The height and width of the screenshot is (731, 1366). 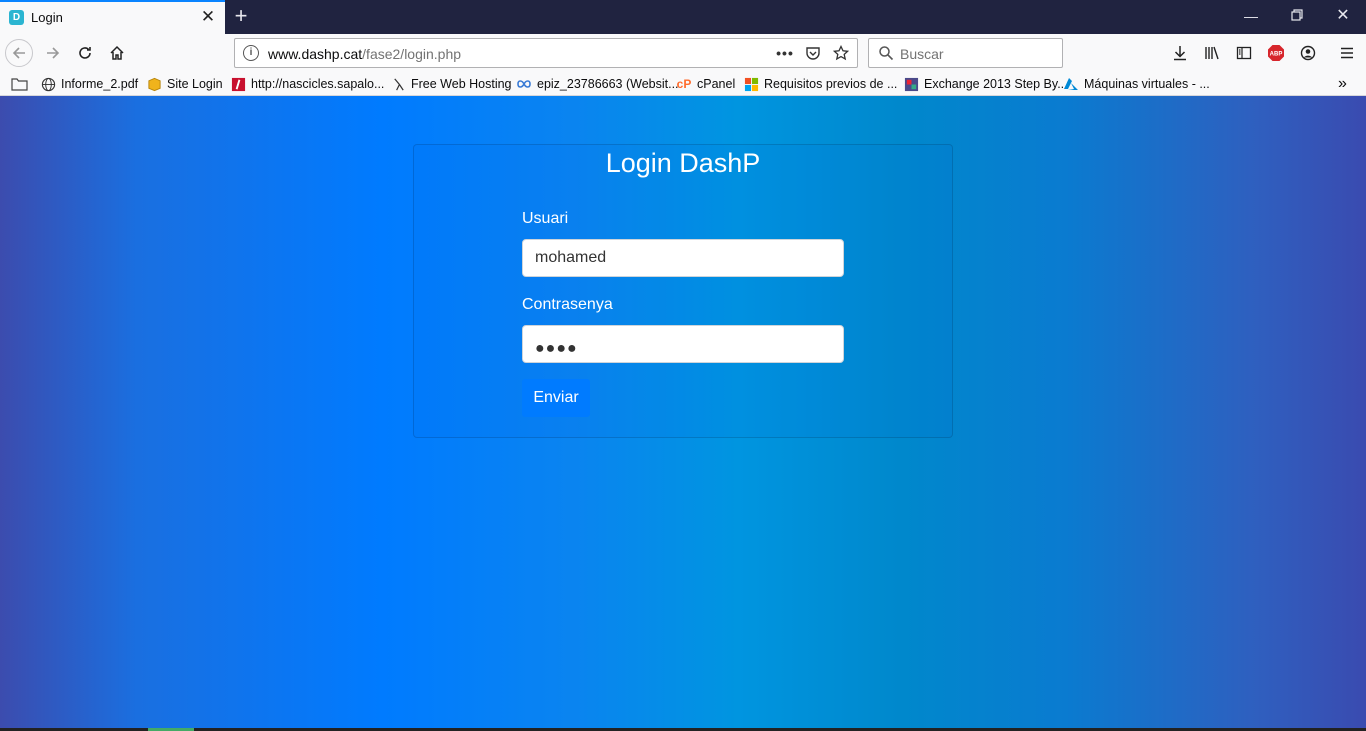 What do you see at coordinates (89, 84) in the screenshot?
I see `bookmark-informe: Informe_2.pdf` at bounding box center [89, 84].